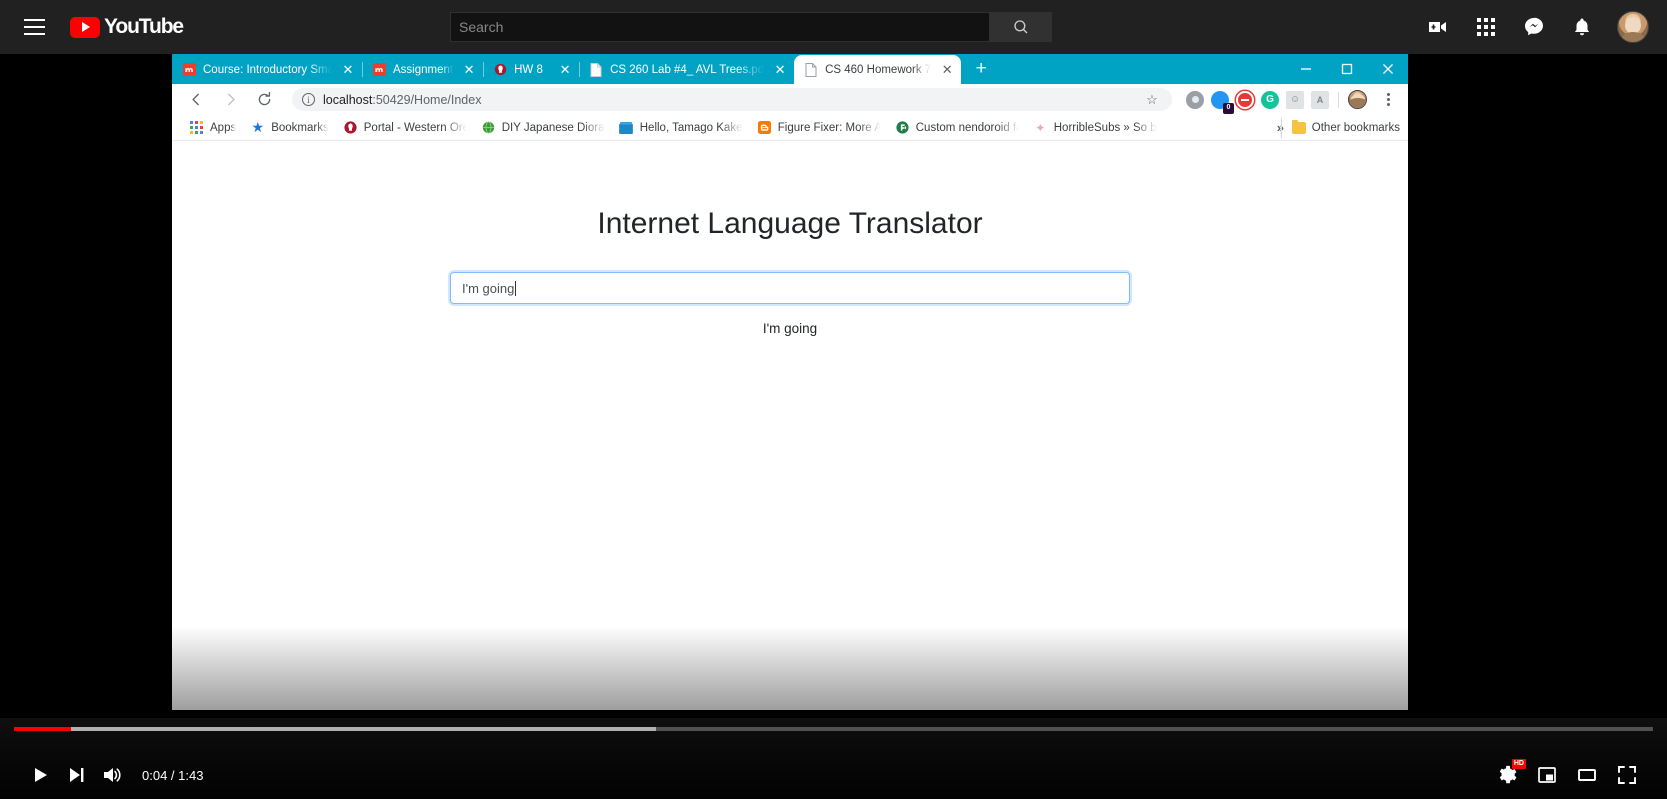 Image resolution: width=1667 pixels, height=799 pixels. What do you see at coordinates (264, 99) in the screenshot?
I see `reload-icon` at bounding box center [264, 99].